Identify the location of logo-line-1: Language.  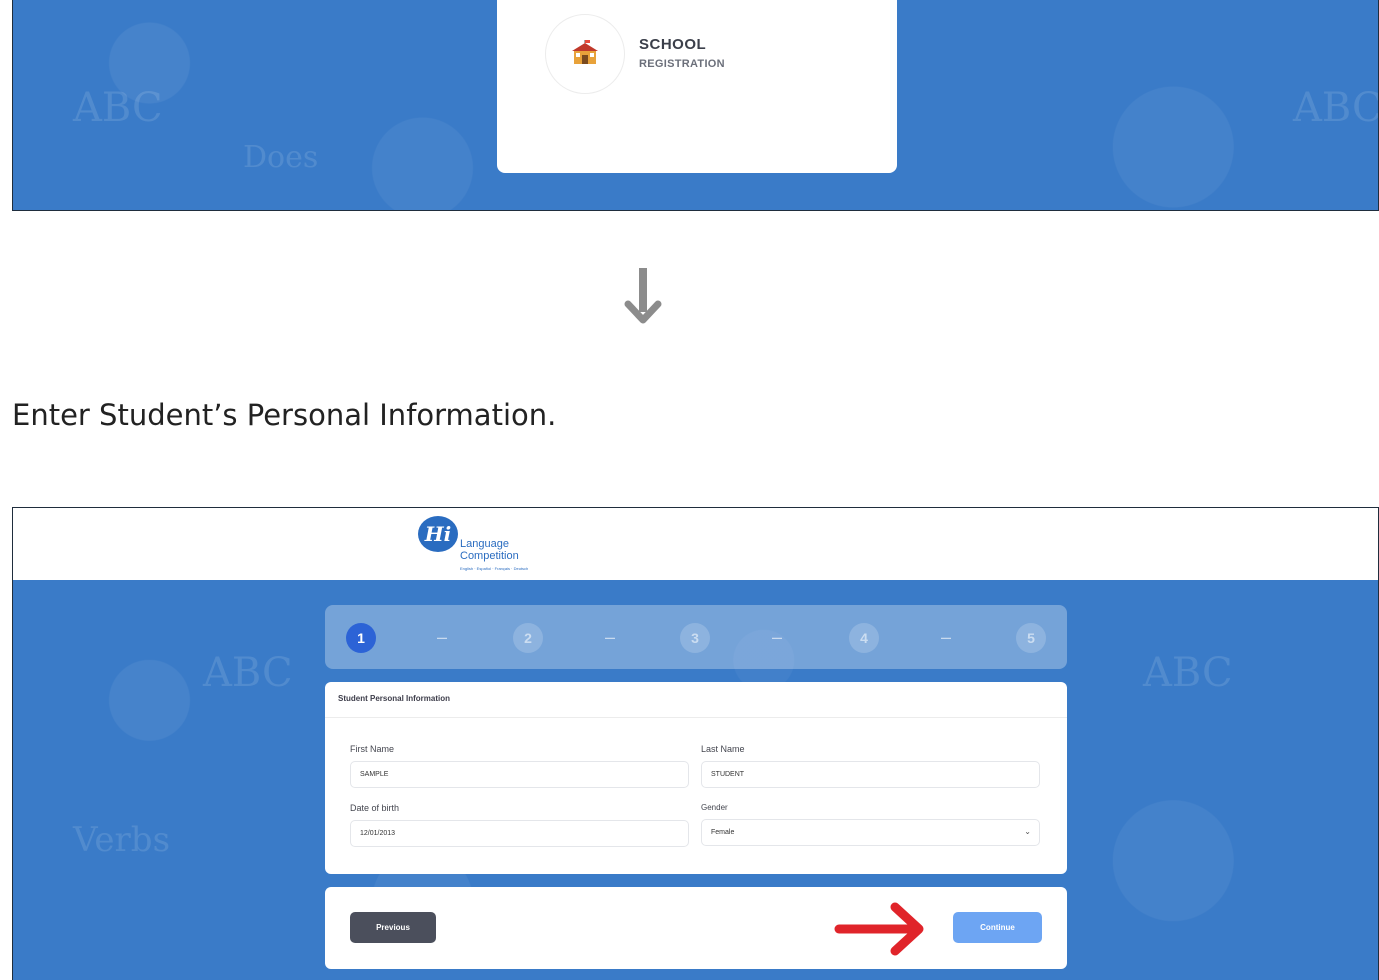
(484, 544).